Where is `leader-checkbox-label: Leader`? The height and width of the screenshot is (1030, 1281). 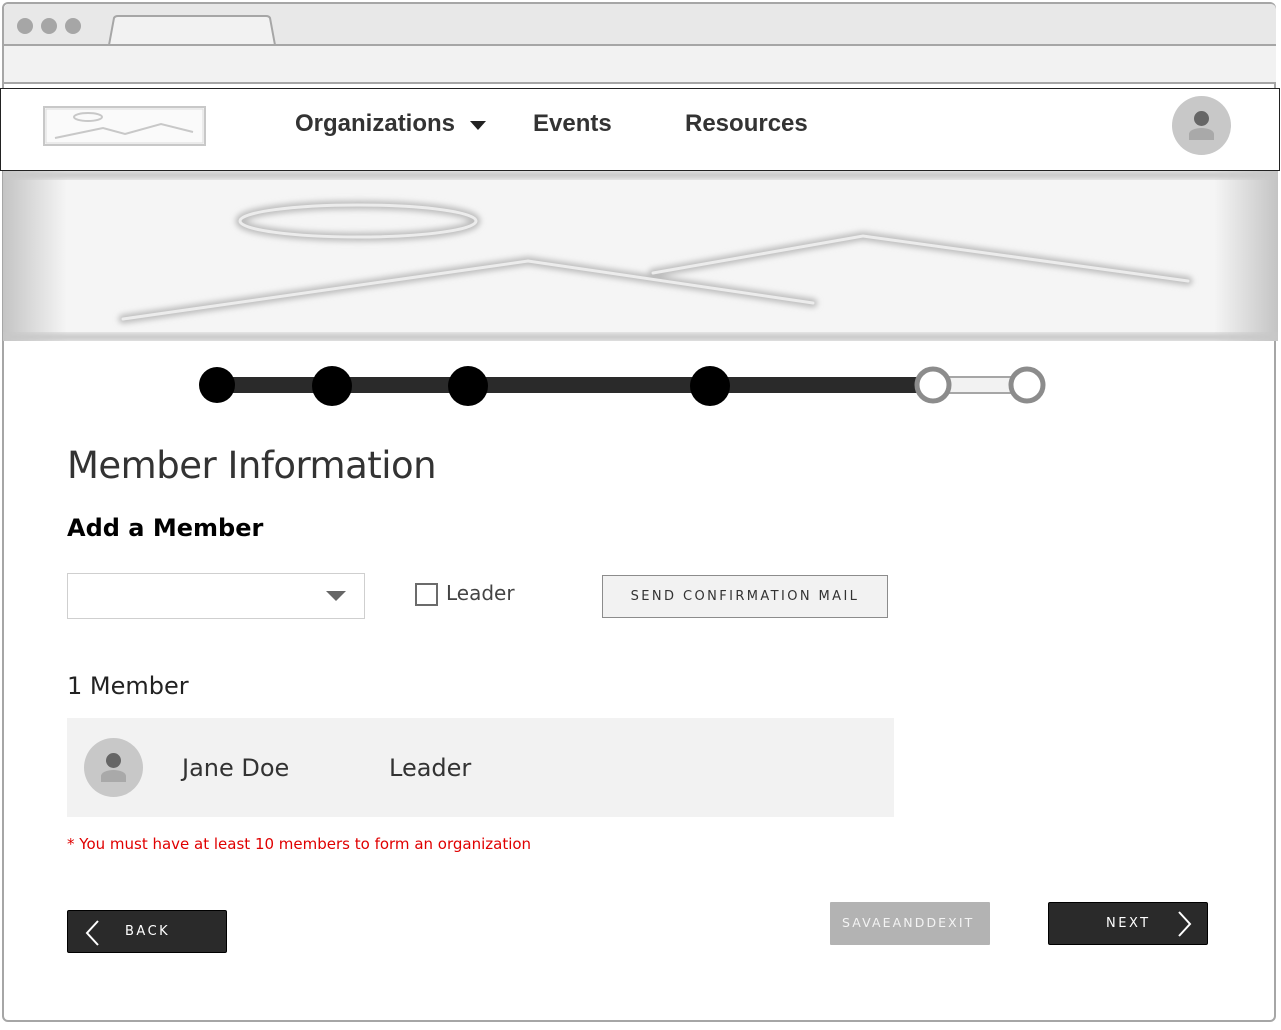 leader-checkbox-label: Leader is located at coordinates (480, 593).